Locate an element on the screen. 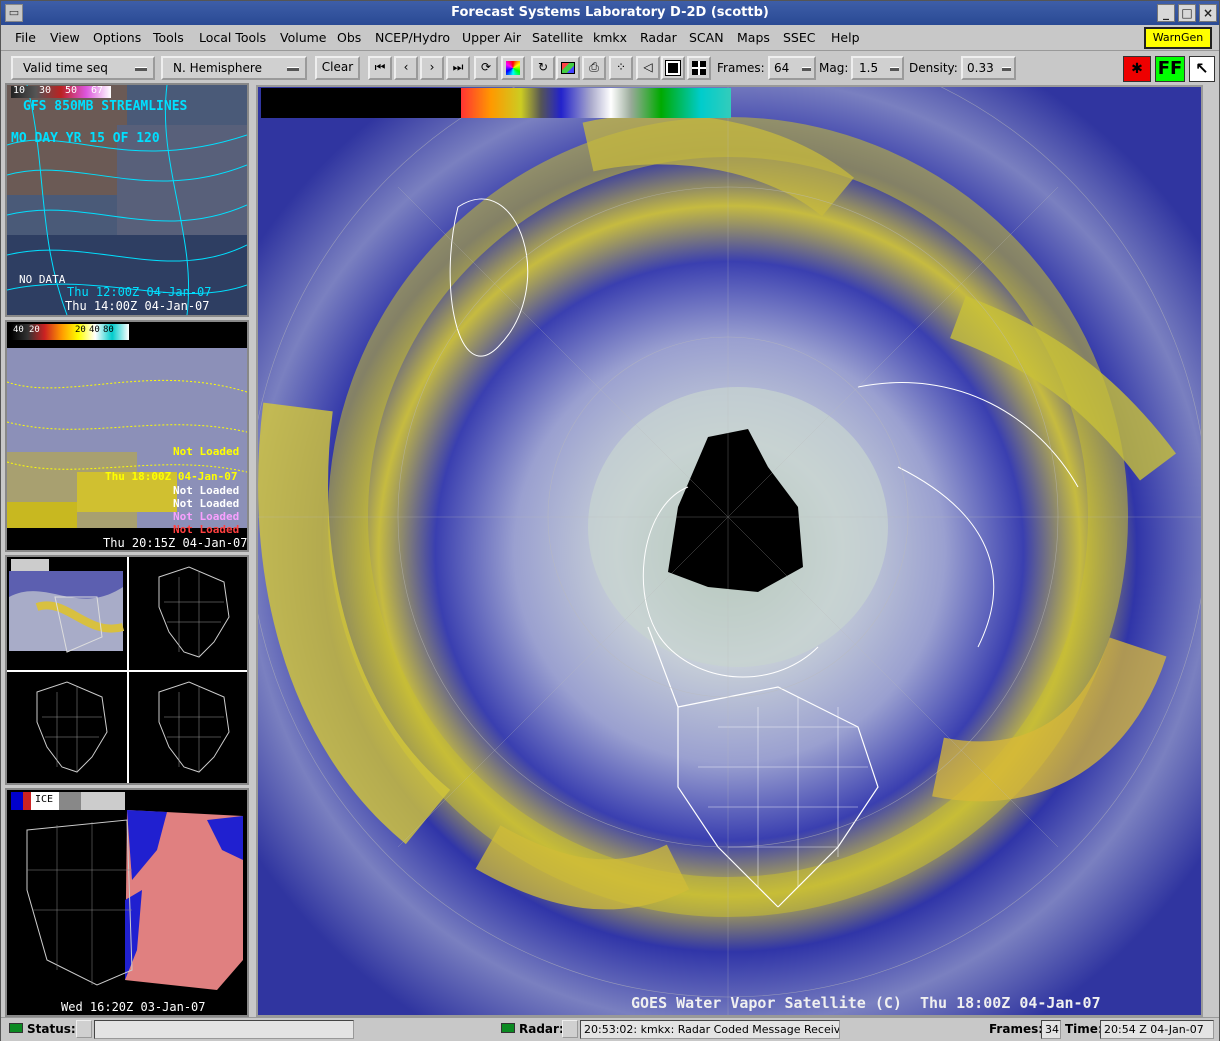  image-button is located at coordinates (568, 68).